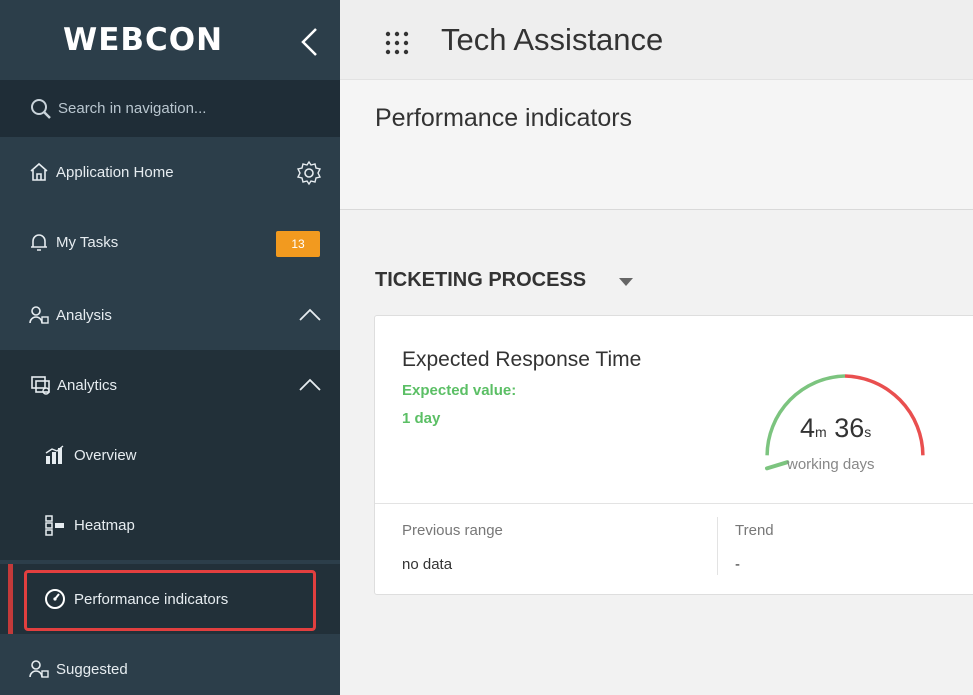 Image resolution: width=973 pixels, height=695 pixels. I want to click on app-launcher-icon, so click(397, 43).